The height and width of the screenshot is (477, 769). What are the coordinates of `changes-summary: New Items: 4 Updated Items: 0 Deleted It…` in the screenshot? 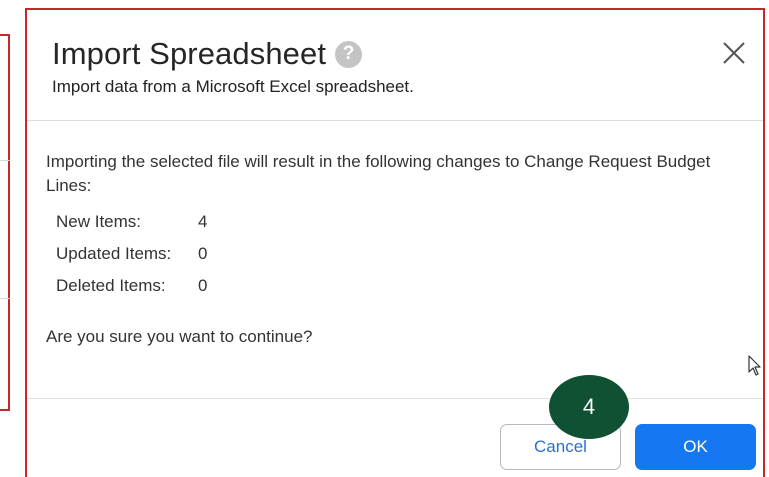 It's located at (131, 256).